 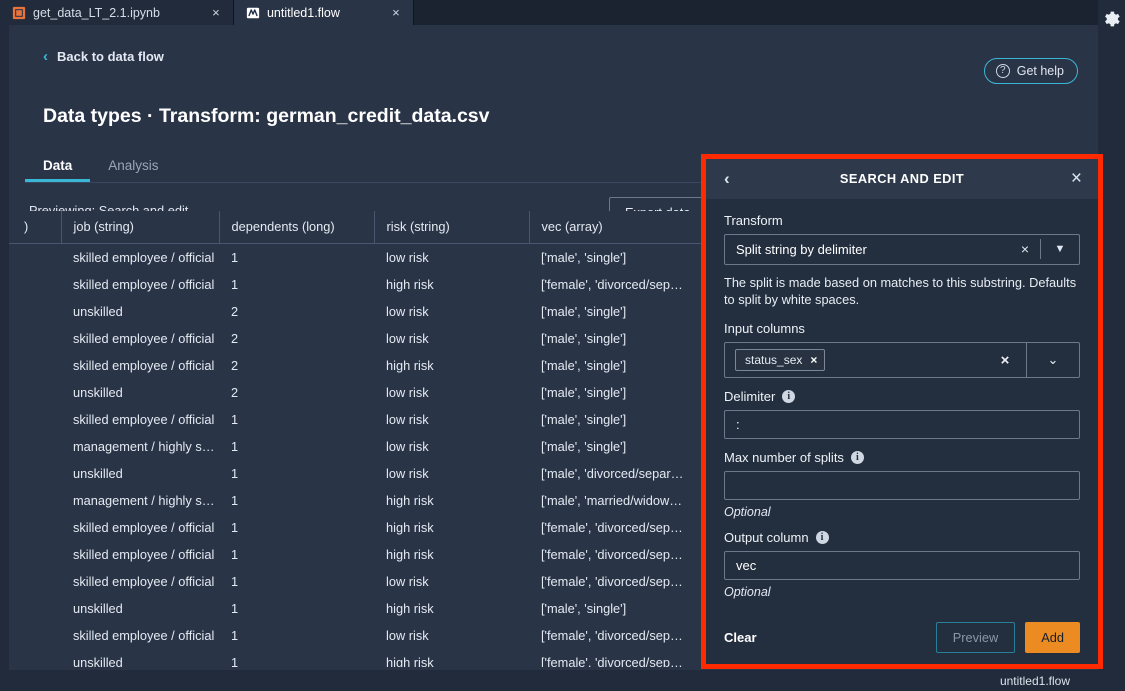 What do you see at coordinates (1034, 680) in the screenshot?
I see `status-bar-filename: untitled1.flow` at bounding box center [1034, 680].